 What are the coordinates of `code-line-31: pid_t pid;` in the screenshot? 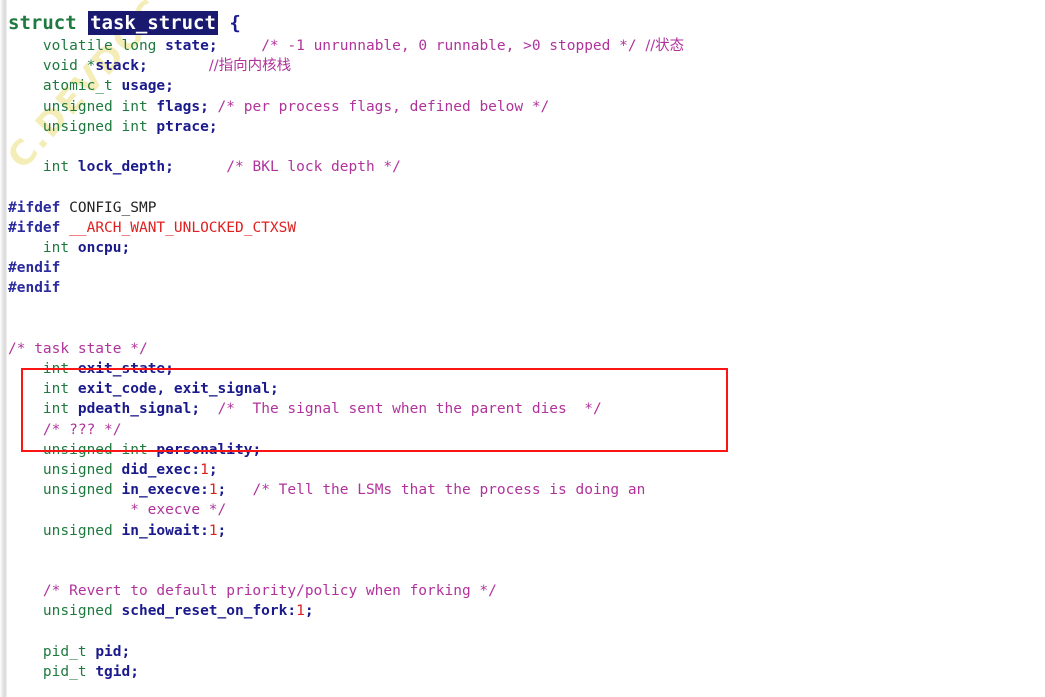 It's located at (522, 652).